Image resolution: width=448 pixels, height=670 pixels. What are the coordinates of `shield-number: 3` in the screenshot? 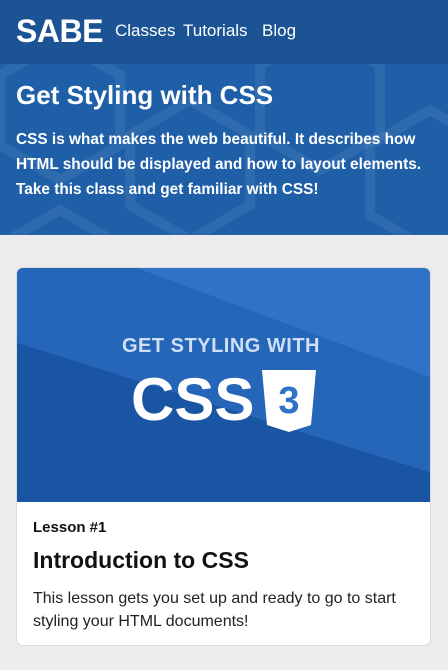 It's located at (288, 401).